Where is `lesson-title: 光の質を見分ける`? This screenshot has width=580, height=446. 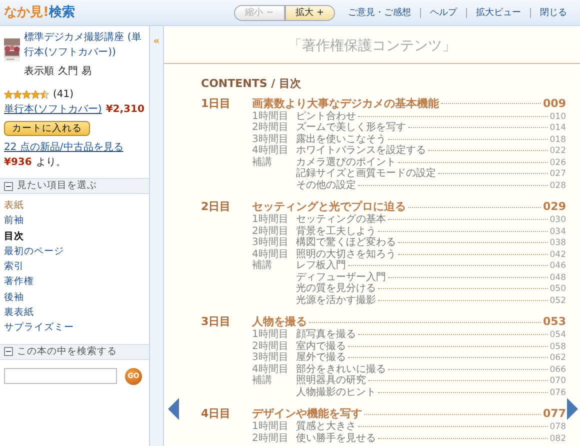
lesson-title: 光の質を見分ける is located at coordinates (336, 288).